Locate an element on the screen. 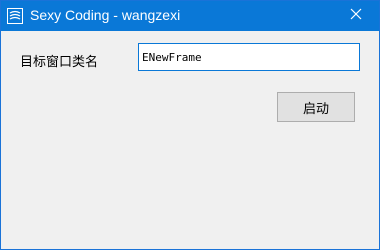  start-button: 启动 is located at coordinates (316, 107).